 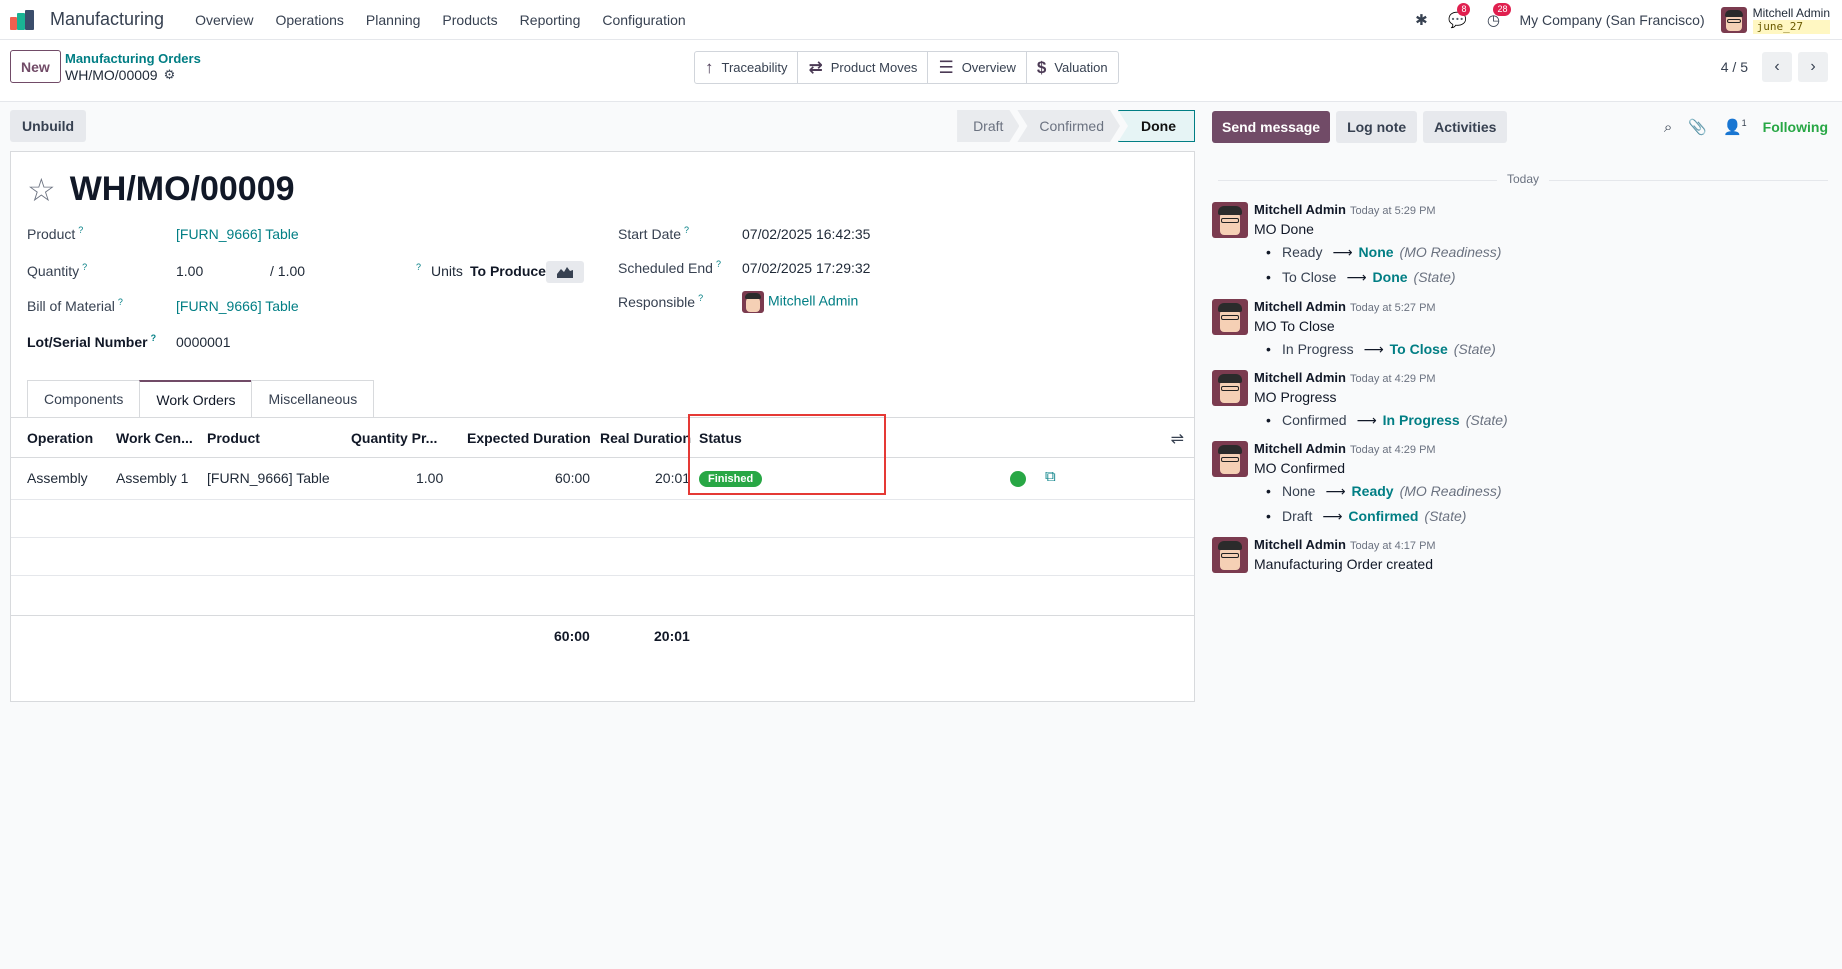 I want to click on product-label: Product?, so click(x=55, y=233).